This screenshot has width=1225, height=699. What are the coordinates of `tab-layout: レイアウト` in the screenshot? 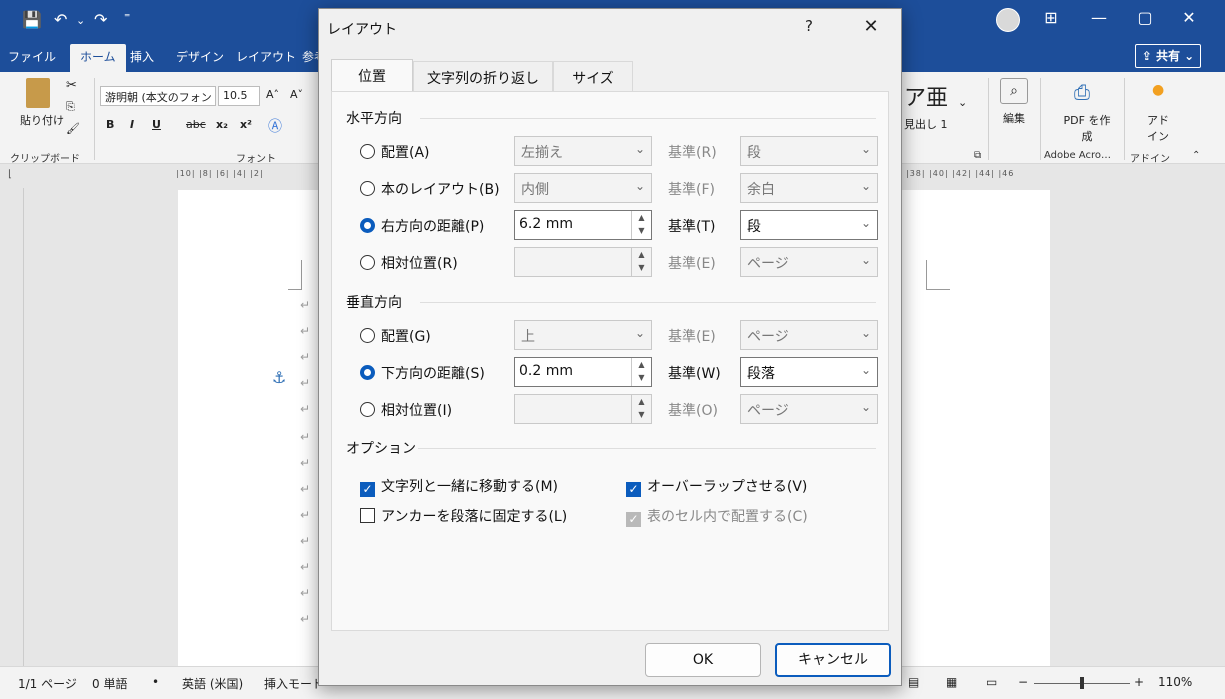 It's located at (266, 56).